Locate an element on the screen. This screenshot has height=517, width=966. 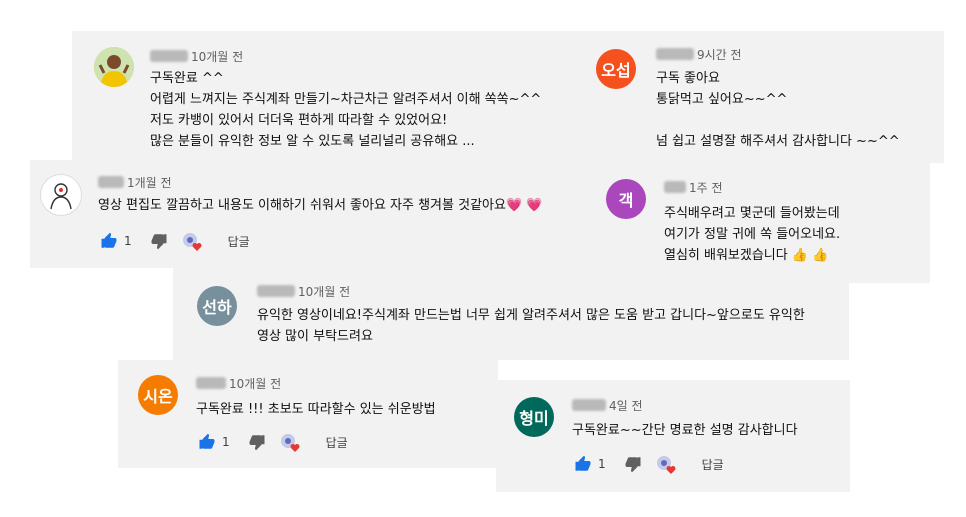
comment-meta: 1주 전 is located at coordinates (693, 187).